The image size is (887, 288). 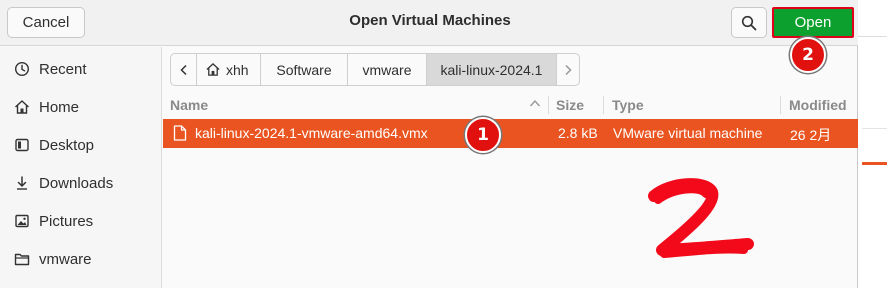 What do you see at coordinates (22, 183) in the screenshot?
I see `download-icon` at bounding box center [22, 183].